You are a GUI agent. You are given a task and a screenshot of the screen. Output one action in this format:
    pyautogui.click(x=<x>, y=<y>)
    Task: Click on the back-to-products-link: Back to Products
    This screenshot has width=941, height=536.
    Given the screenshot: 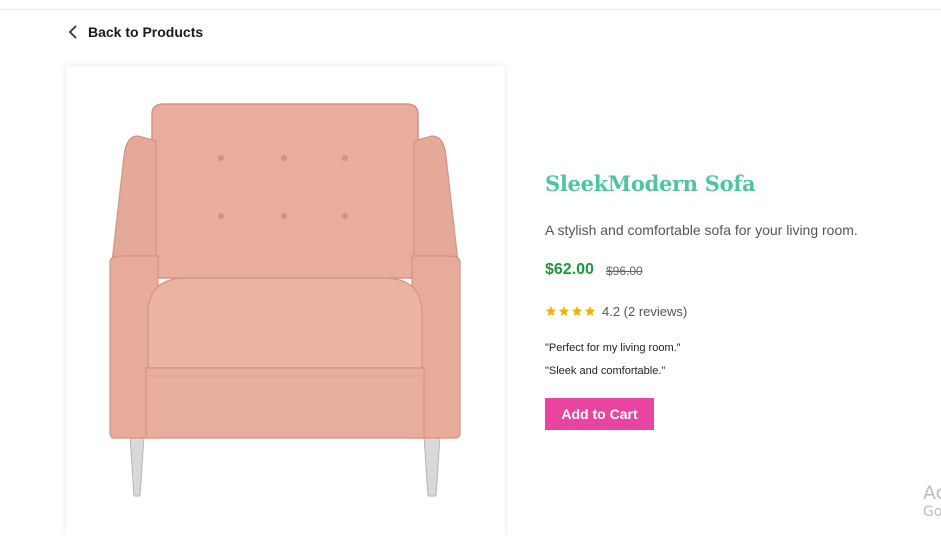 What is the action you would take?
    pyautogui.click(x=135, y=32)
    